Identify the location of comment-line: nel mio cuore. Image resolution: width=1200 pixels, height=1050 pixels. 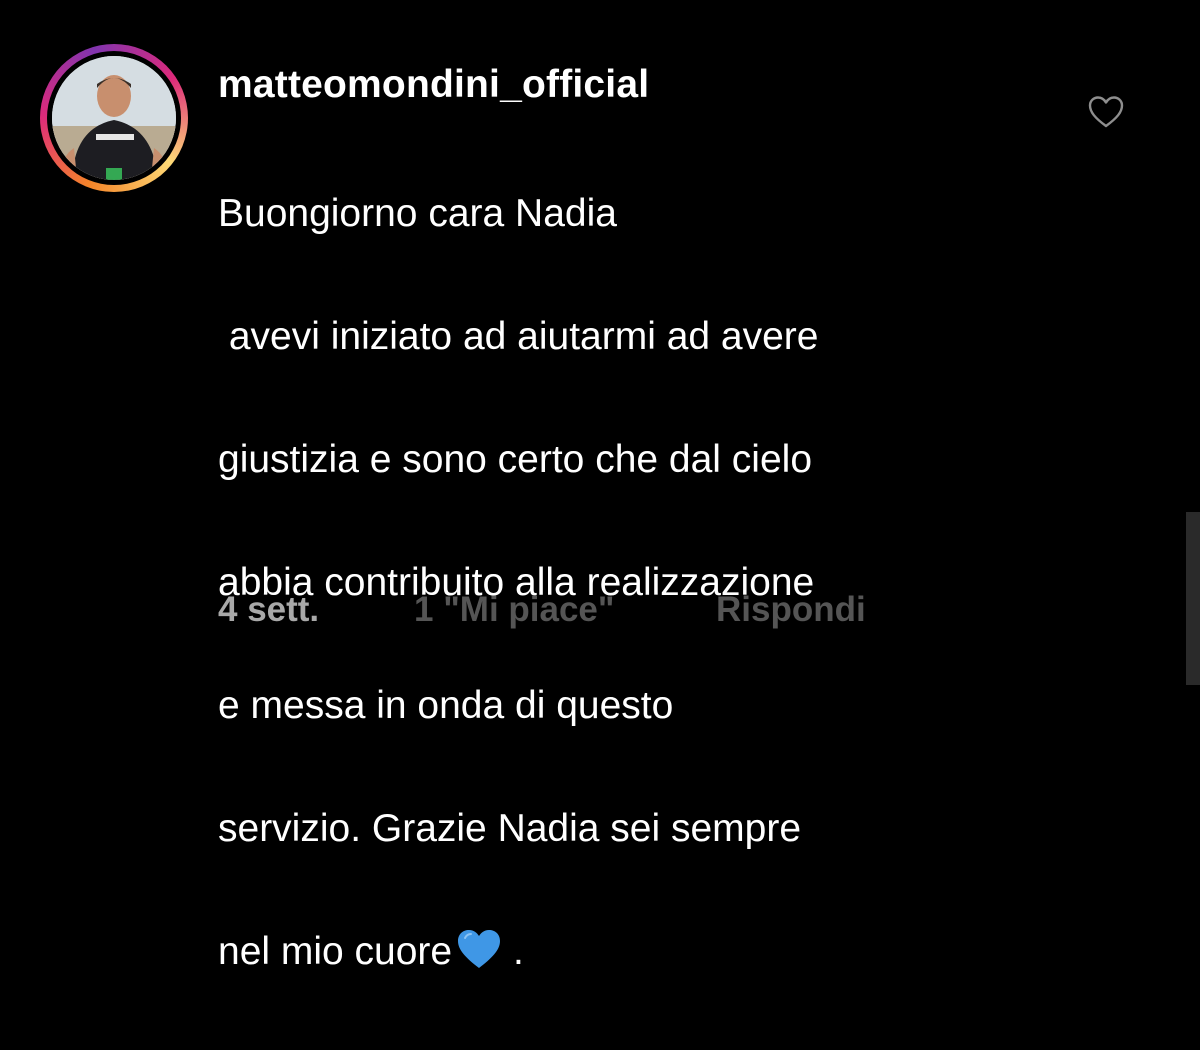
(335, 951).